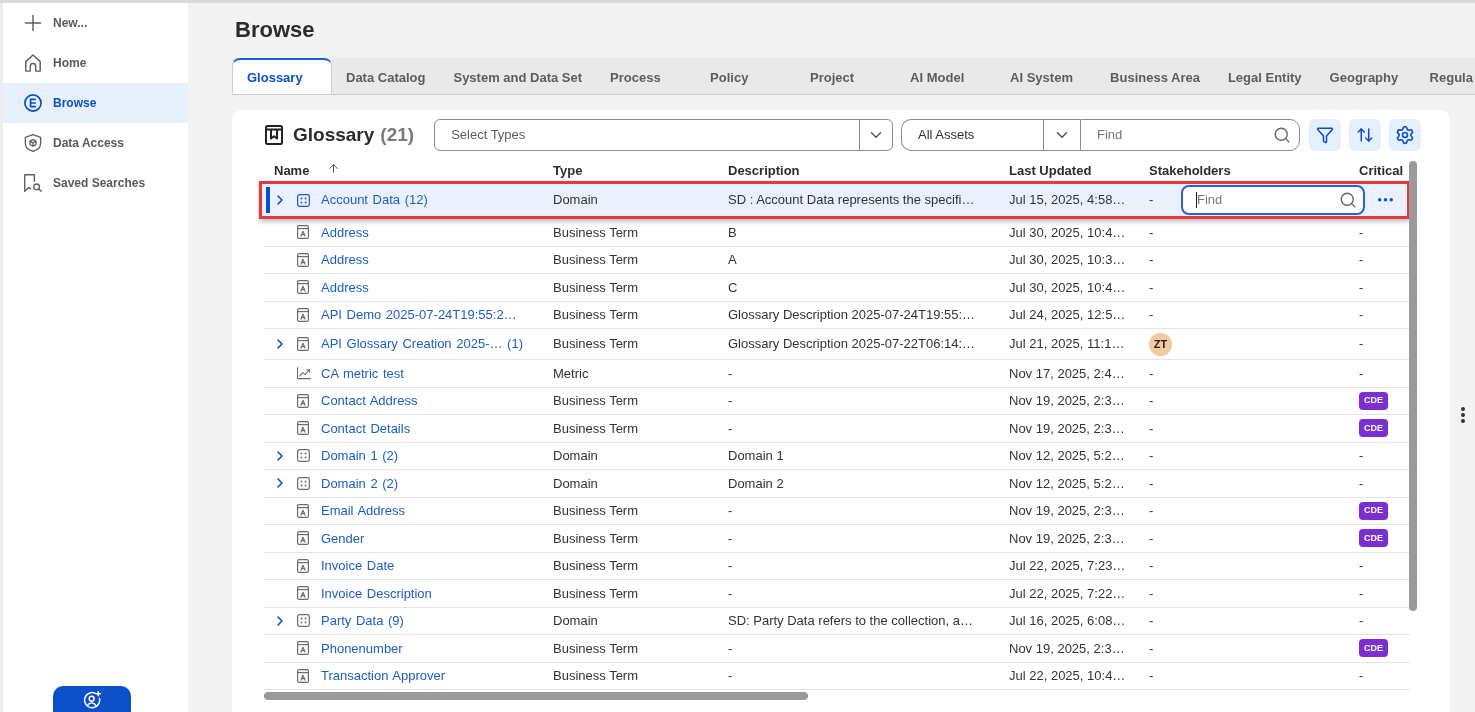 The width and height of the screenshot is (1475, 712). I want to click on column-header: Last Updated, so click(1050, 171).